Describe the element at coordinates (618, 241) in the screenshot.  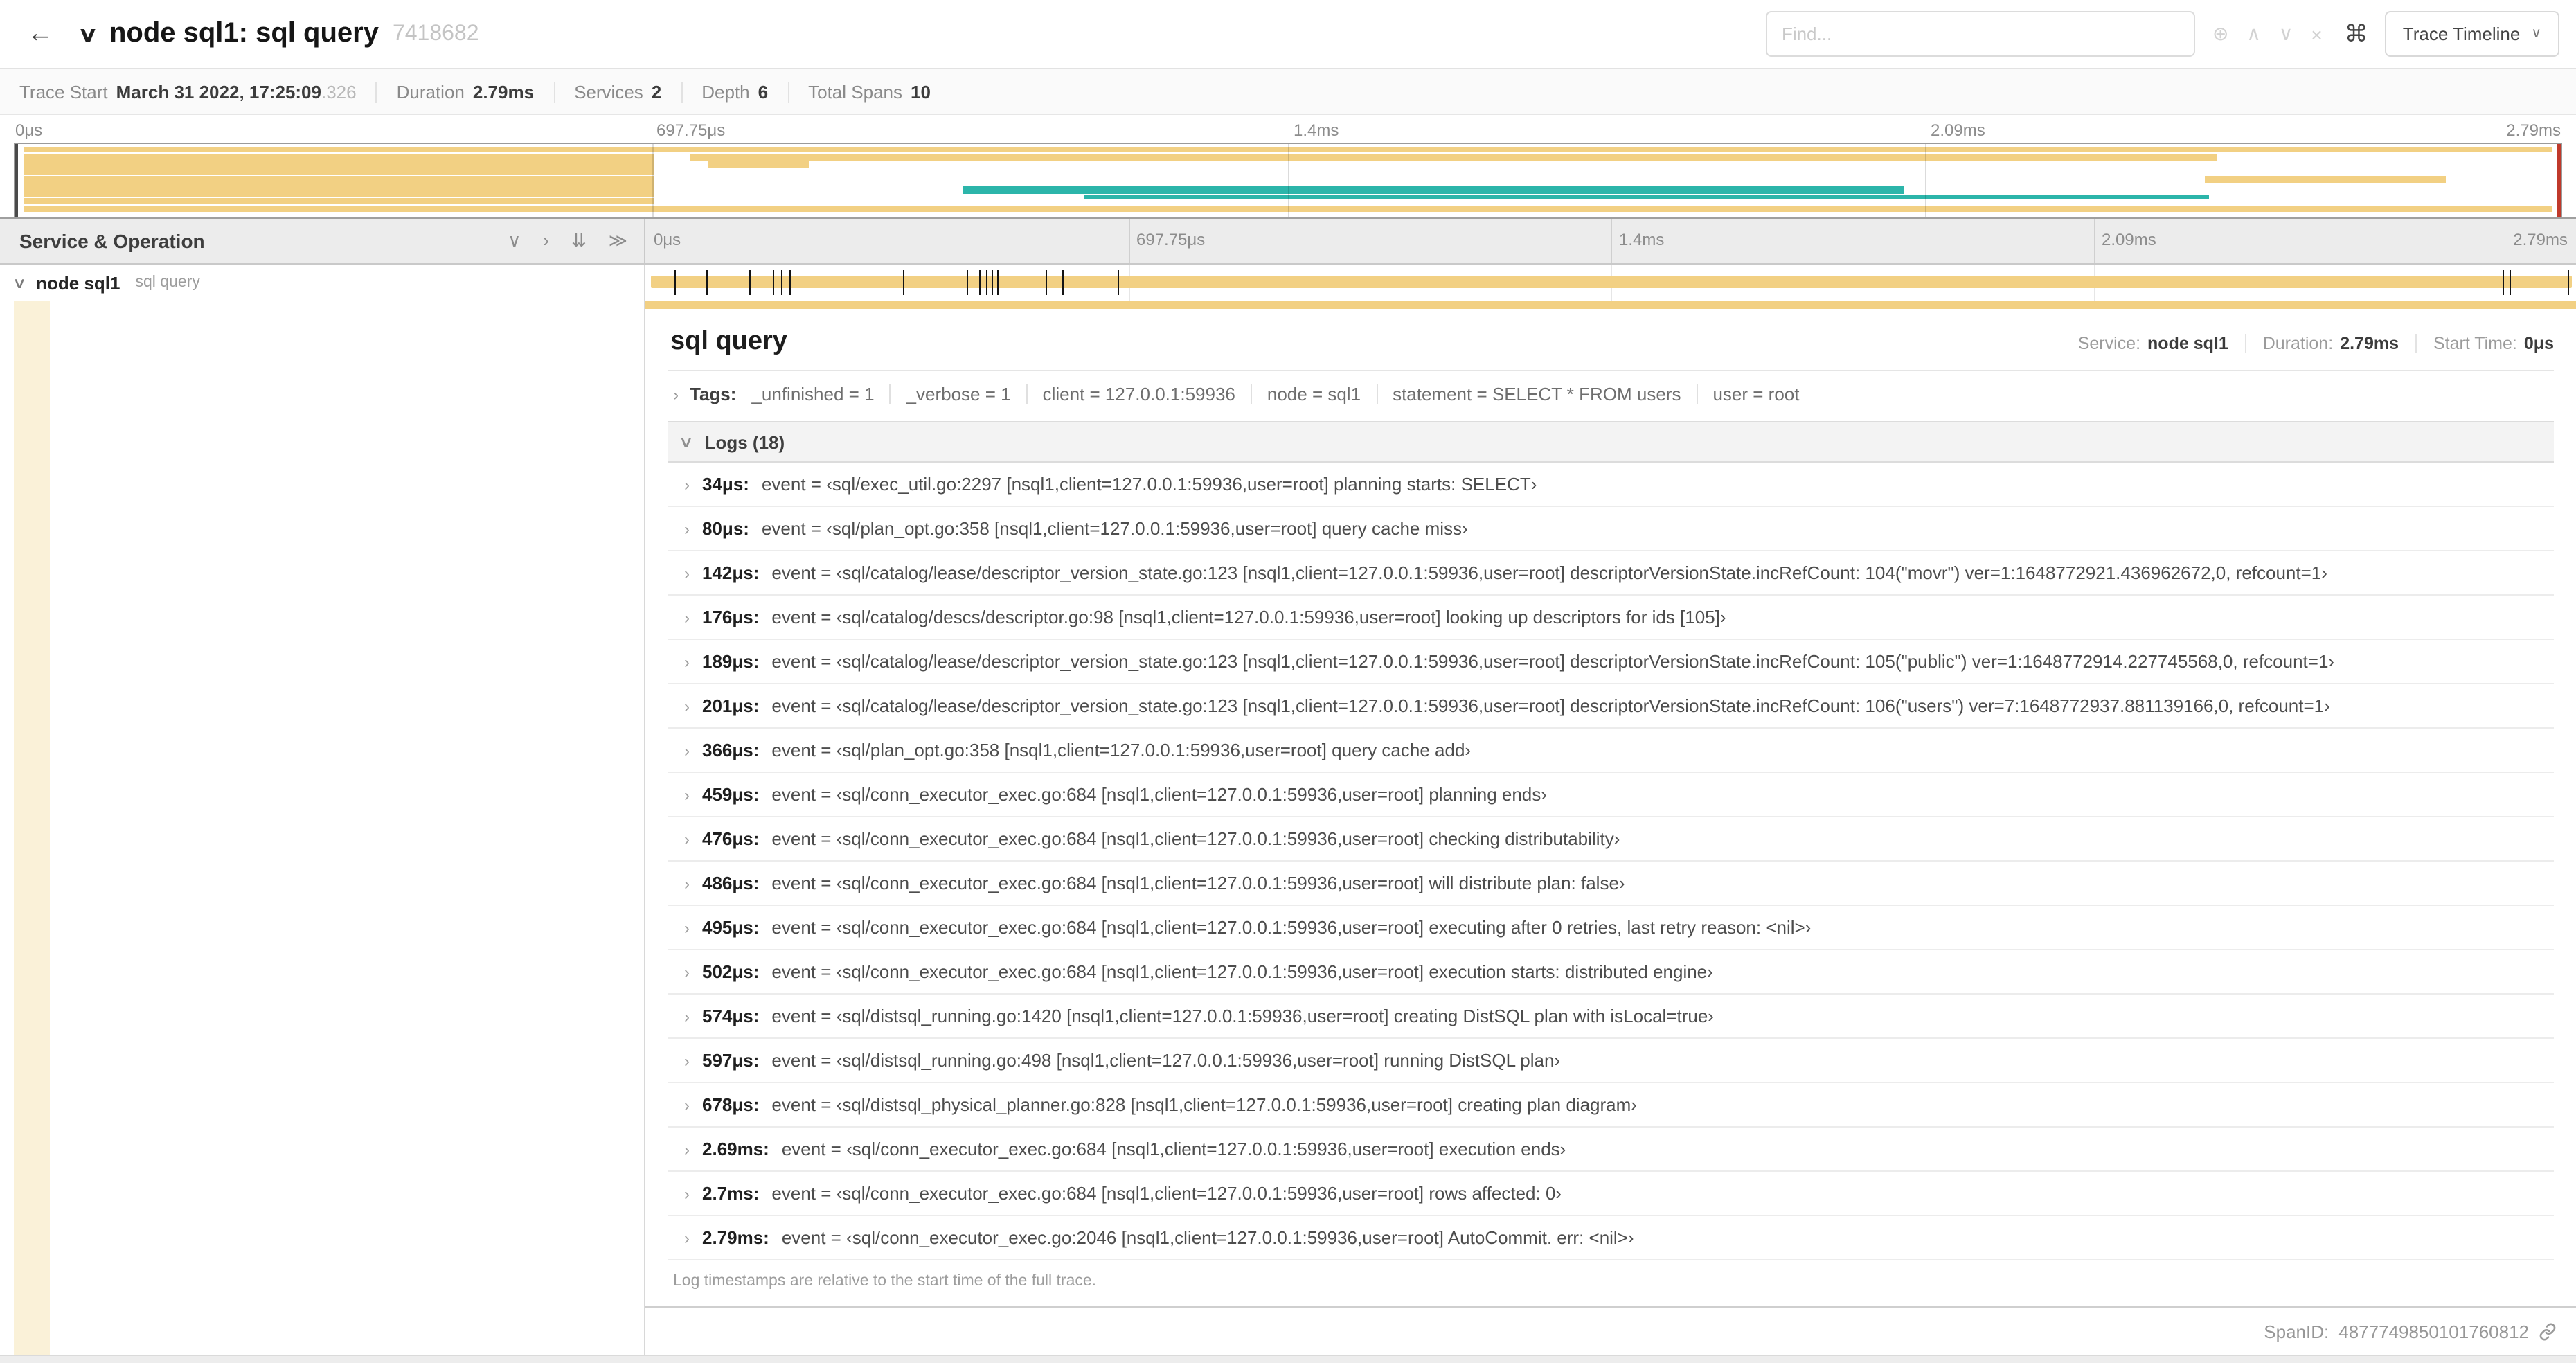
I see `expand-all-icon: ≫` at that location.